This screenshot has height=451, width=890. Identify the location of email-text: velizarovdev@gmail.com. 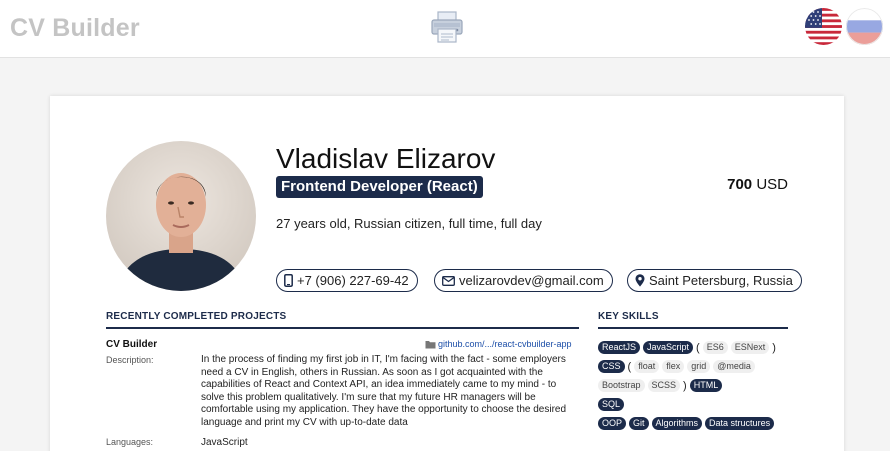
(531, 280).